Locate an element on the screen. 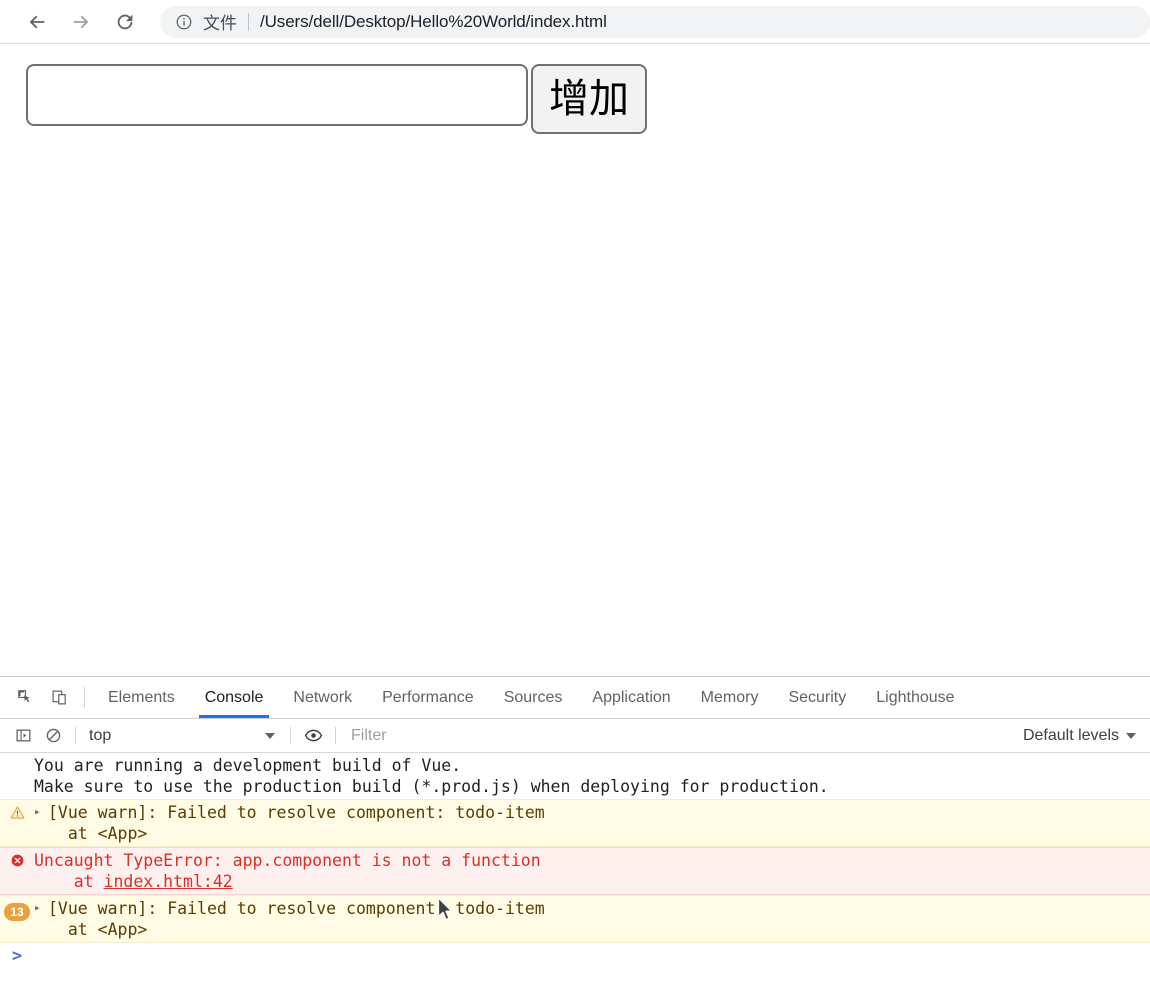 The height and width of the screenshot is (989, 1150). reload-button is located at coordinates (125, 22).